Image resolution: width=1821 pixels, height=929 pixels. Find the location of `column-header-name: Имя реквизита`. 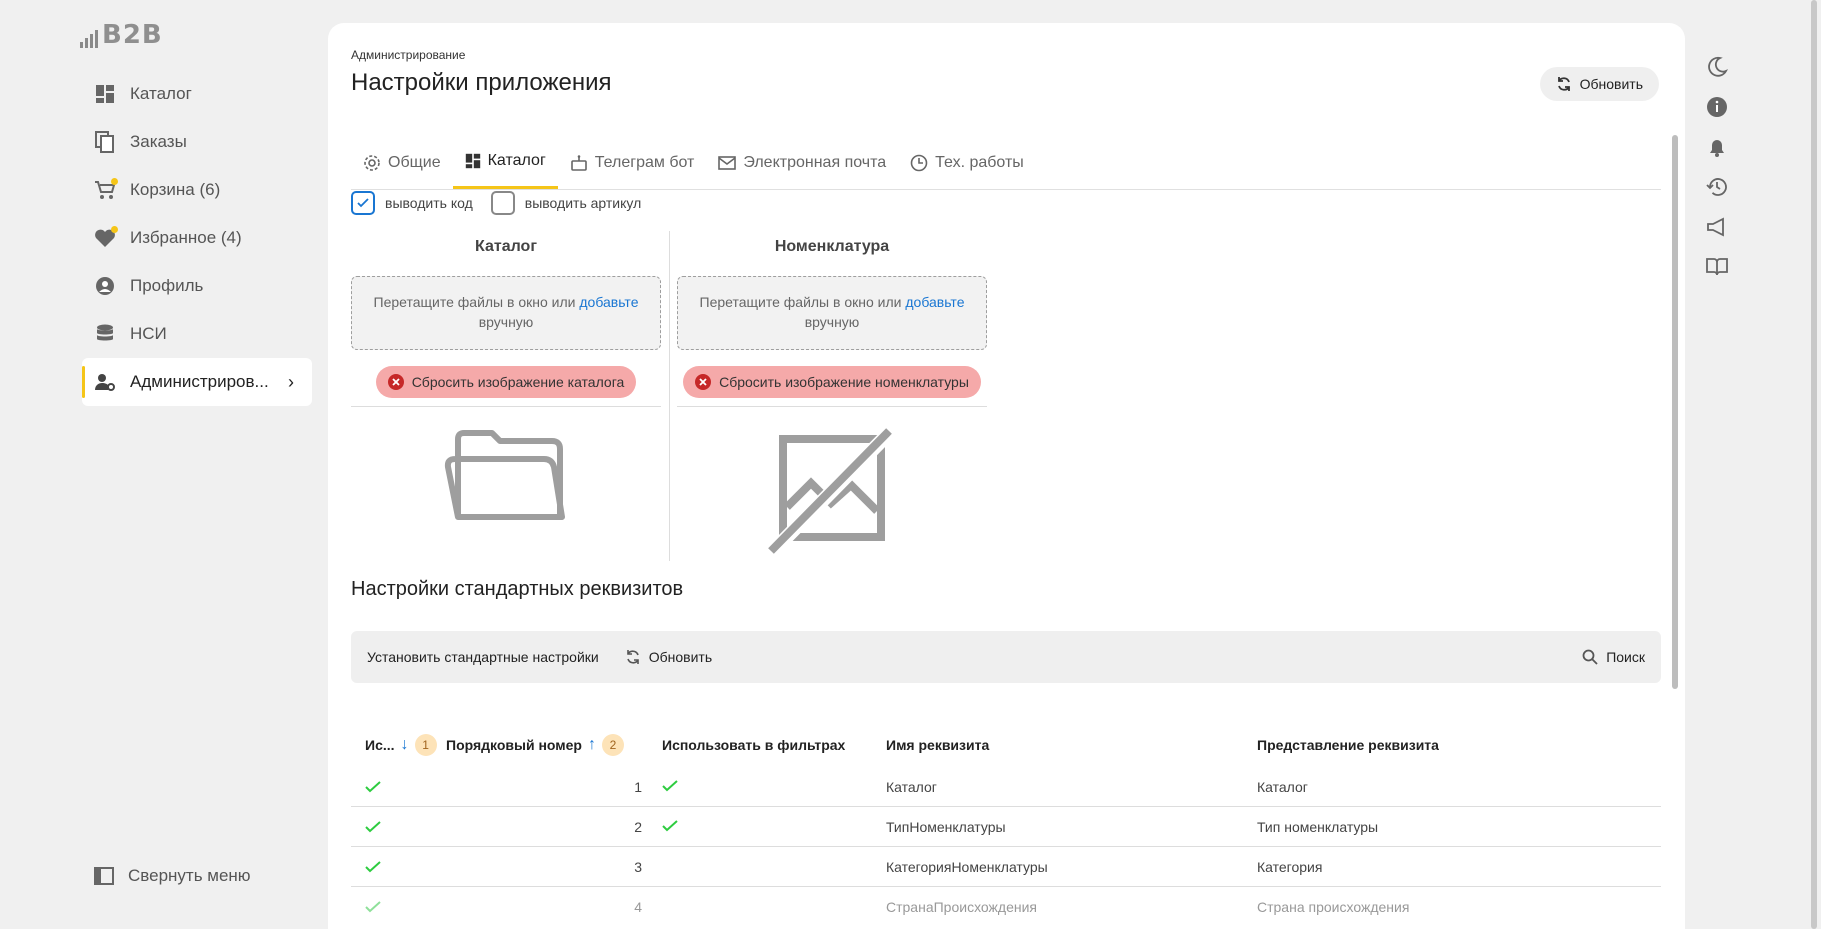

column-header-name: Имя реквизита is located at coordinates (1071, 745).